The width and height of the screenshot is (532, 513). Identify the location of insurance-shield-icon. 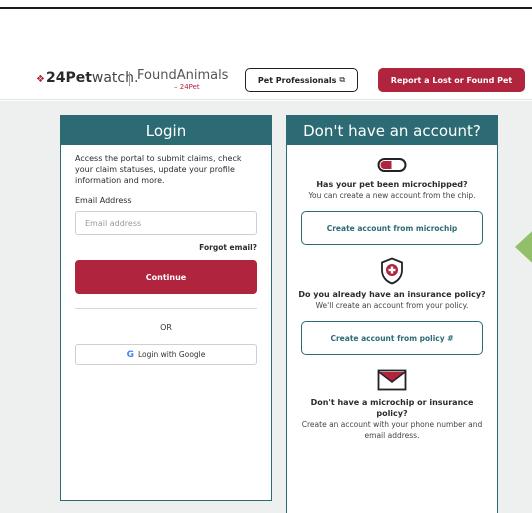
(392, 272).